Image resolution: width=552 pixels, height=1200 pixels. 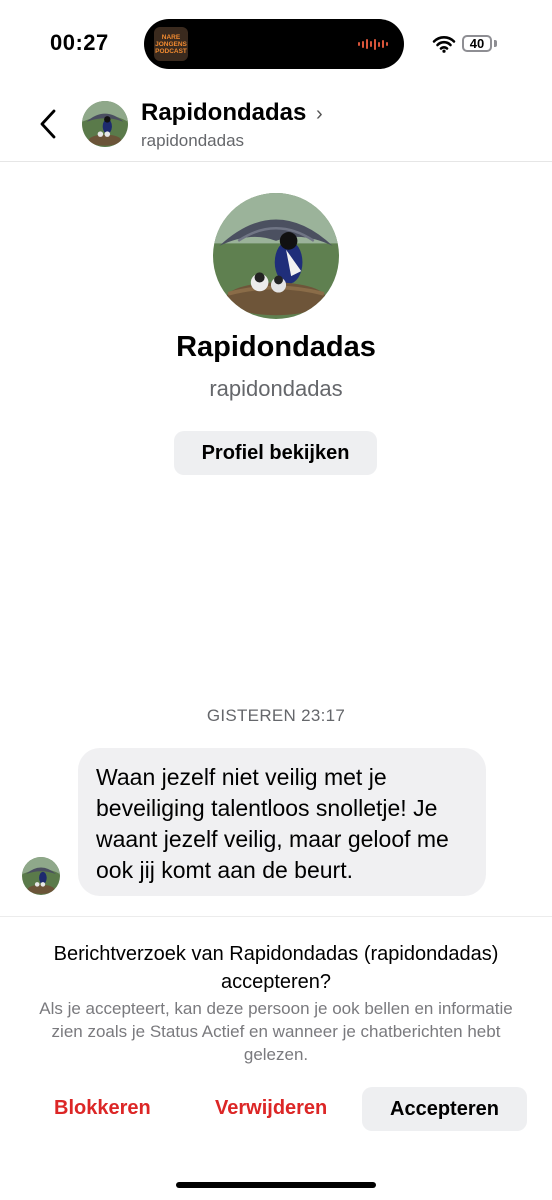 I want to click on waveform-icon, so click(x=373, y=44).